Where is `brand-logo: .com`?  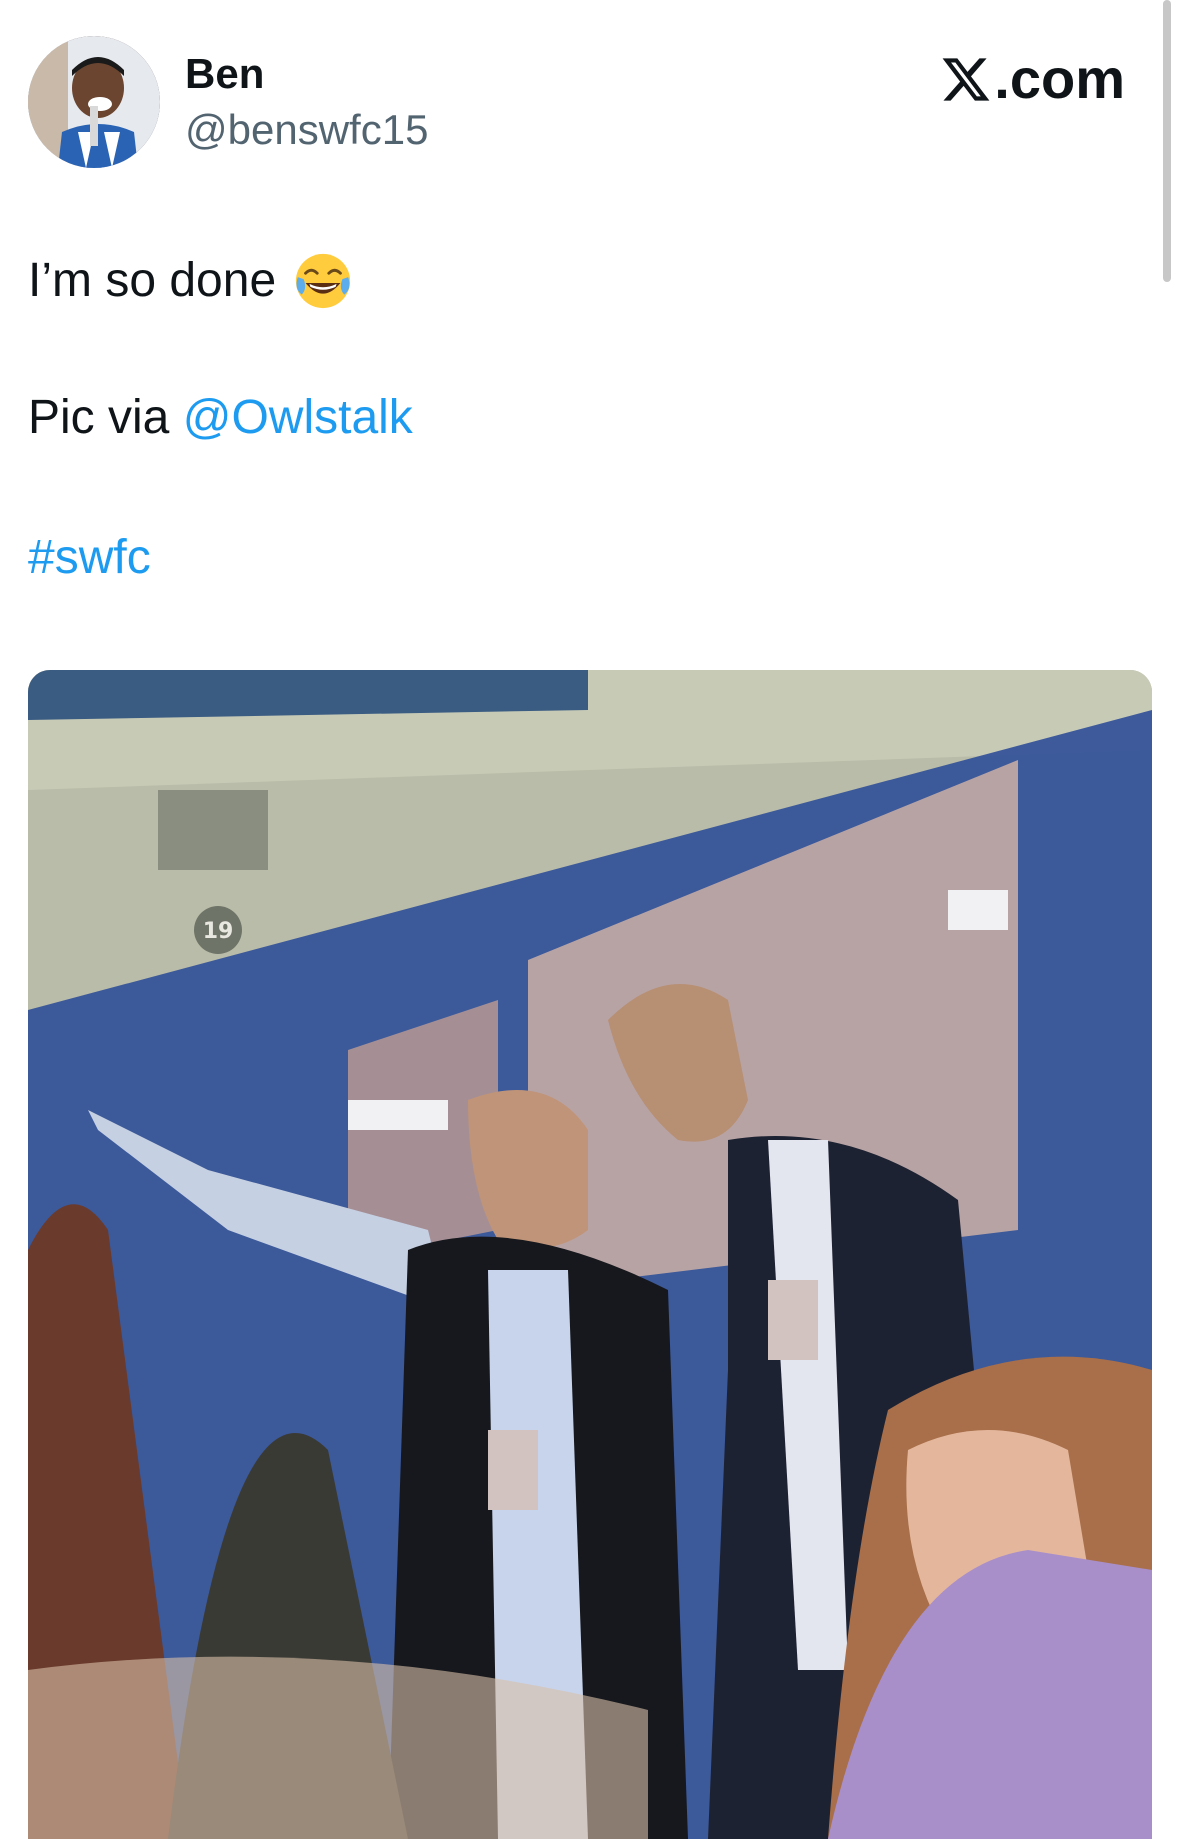
brand-logo: .com is located at coordinates (1032, 78).